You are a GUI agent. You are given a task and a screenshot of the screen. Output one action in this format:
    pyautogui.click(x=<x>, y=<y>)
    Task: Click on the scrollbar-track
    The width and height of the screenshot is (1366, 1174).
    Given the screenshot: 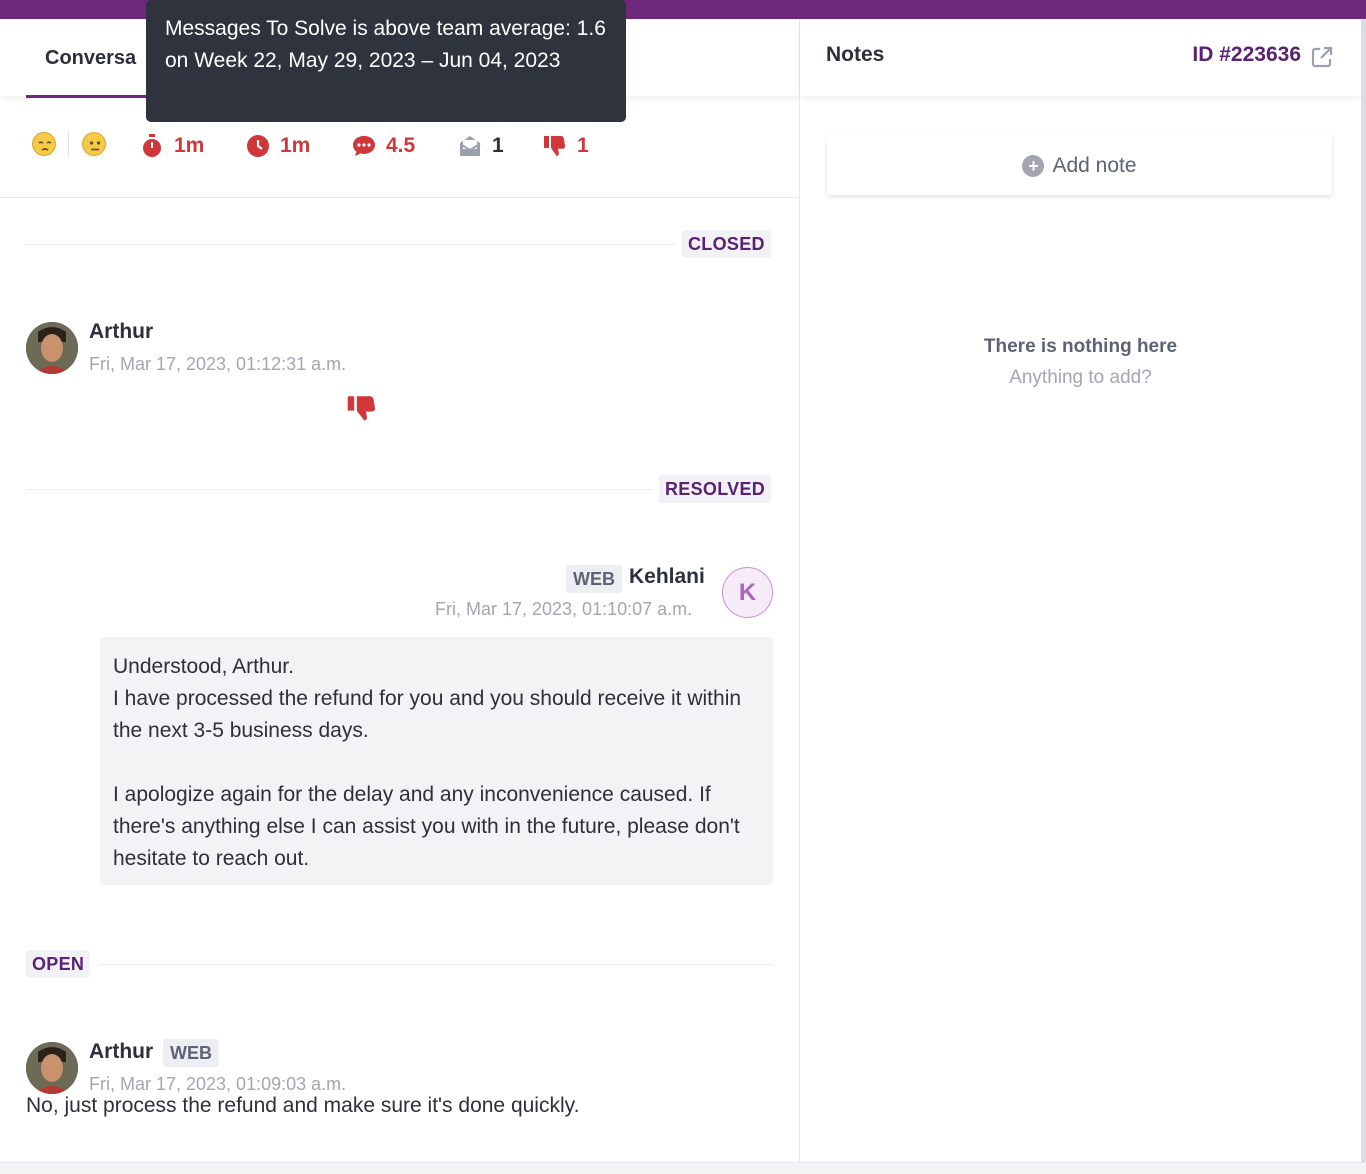 What is the action you would take?
    pyautogui.click(x=1363, y=596)
    